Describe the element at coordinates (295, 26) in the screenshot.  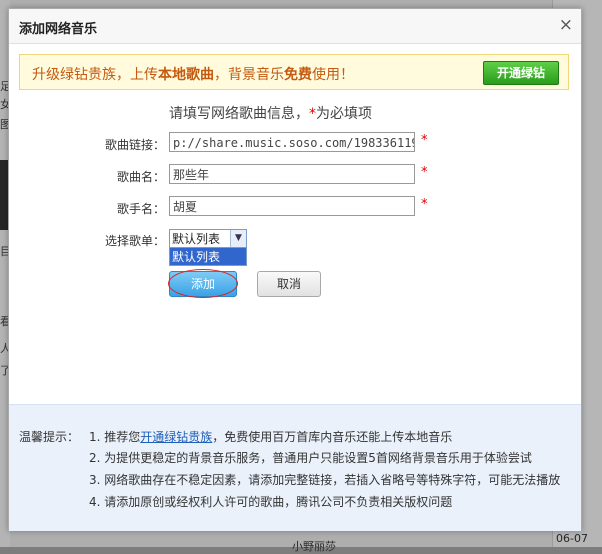
I see `dialog-titlebar: 添加网络音乐 ×` at that location.